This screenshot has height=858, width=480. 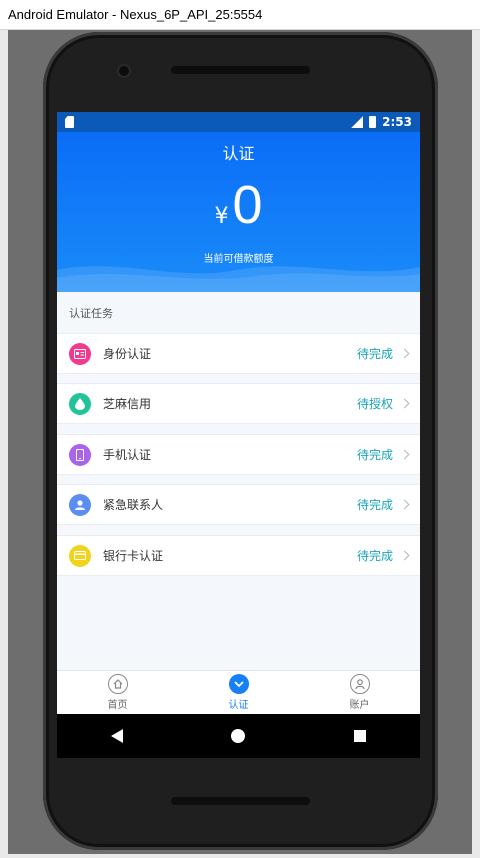 I want to click on tab-account: 账户, so click(x=359, y=692).